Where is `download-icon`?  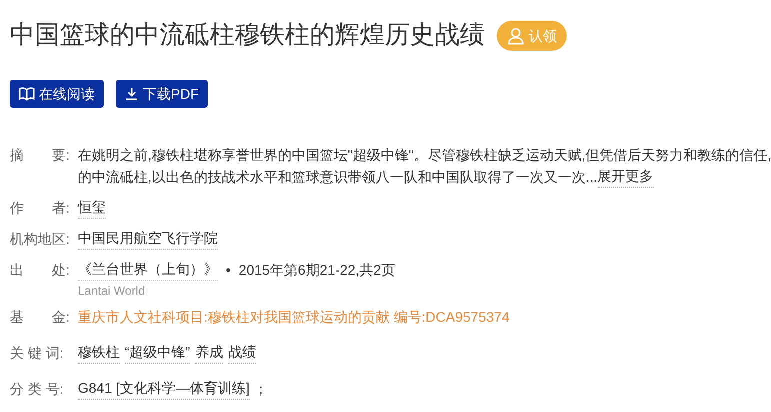
download-icon is located at coordinates (132, 94).